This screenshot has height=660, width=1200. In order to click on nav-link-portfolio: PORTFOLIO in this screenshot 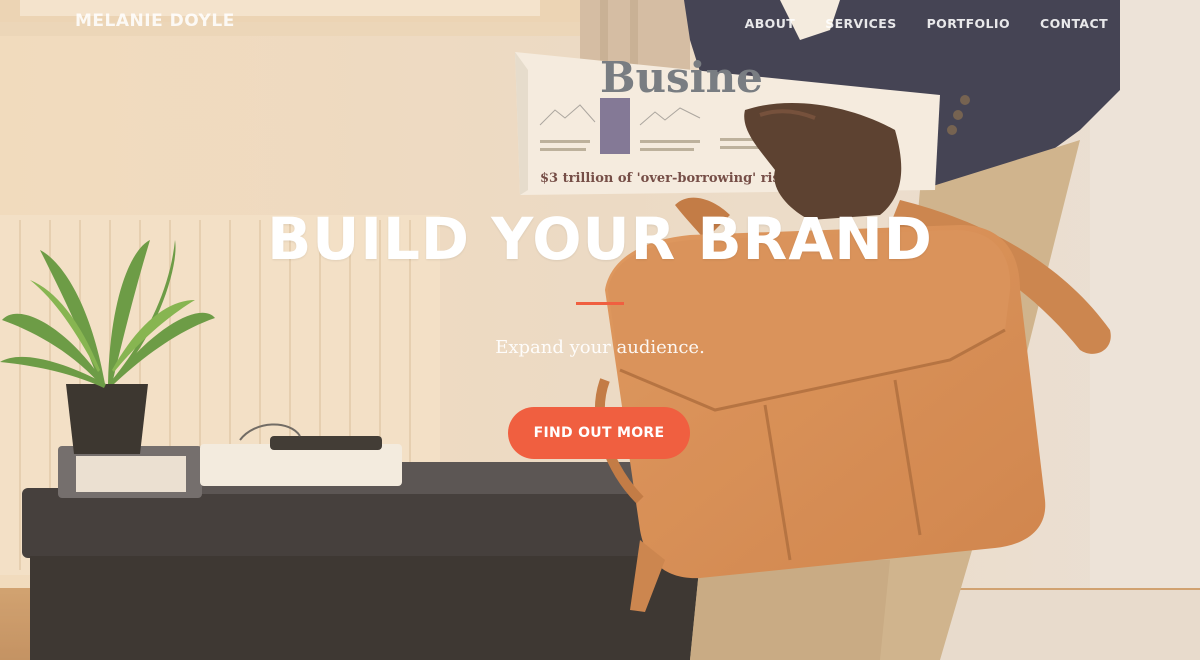, I will do `click(968, 23)`.